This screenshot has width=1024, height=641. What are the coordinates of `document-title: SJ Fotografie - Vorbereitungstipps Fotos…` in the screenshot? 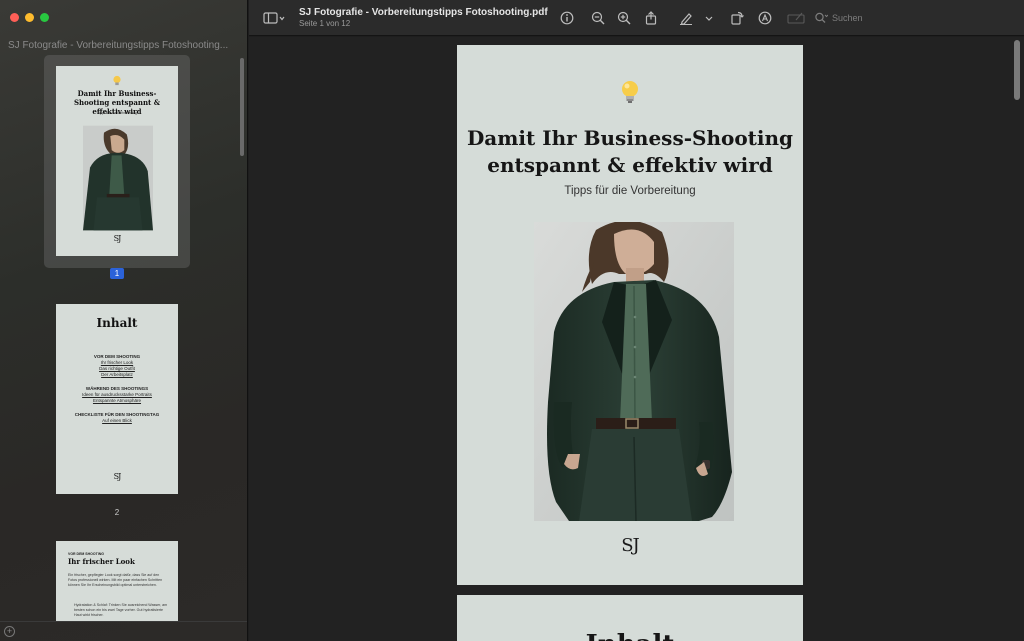 It's located at (423, 12).